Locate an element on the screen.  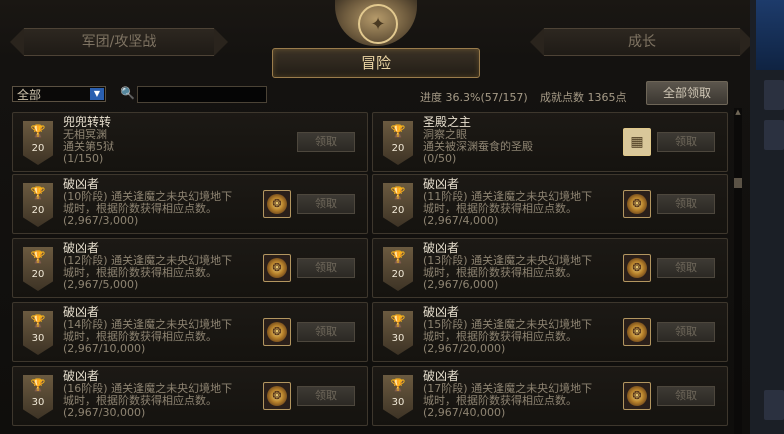
search-input is located at coordinates (202, 94).